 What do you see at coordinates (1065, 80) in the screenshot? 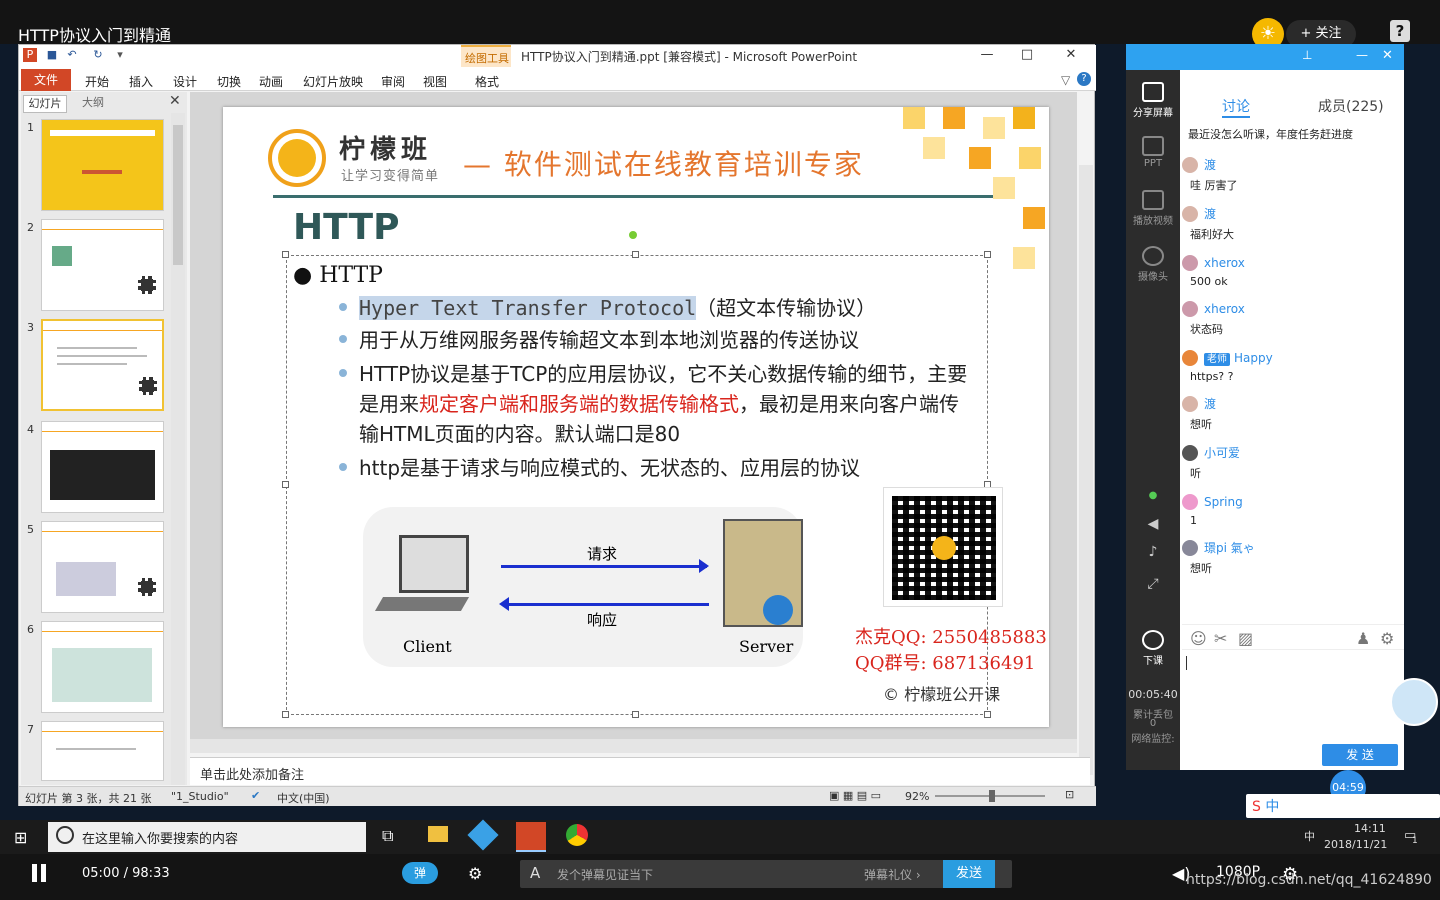
I see `ribbon-collapse-icon: ▽` at bounding box center [1065, 80].